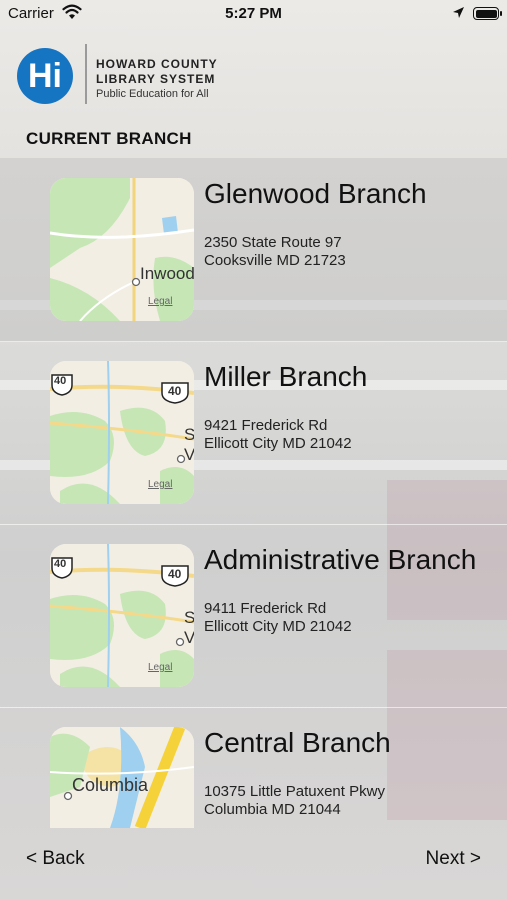 The image size is (507, 900). What do you see at coordinates (157, 64) in the screenshot?
I see `org-name-line1: HOWARD COUNTY` at bounding box center [157, 64].